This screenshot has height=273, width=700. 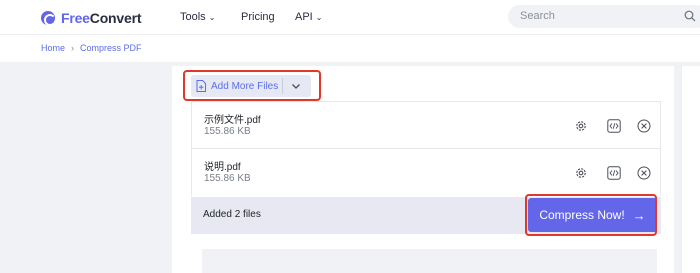 What do you see at coordinates (591, 215) in the screenshot?
I see `highlight-box-compress` at bounding box center [591, 215].